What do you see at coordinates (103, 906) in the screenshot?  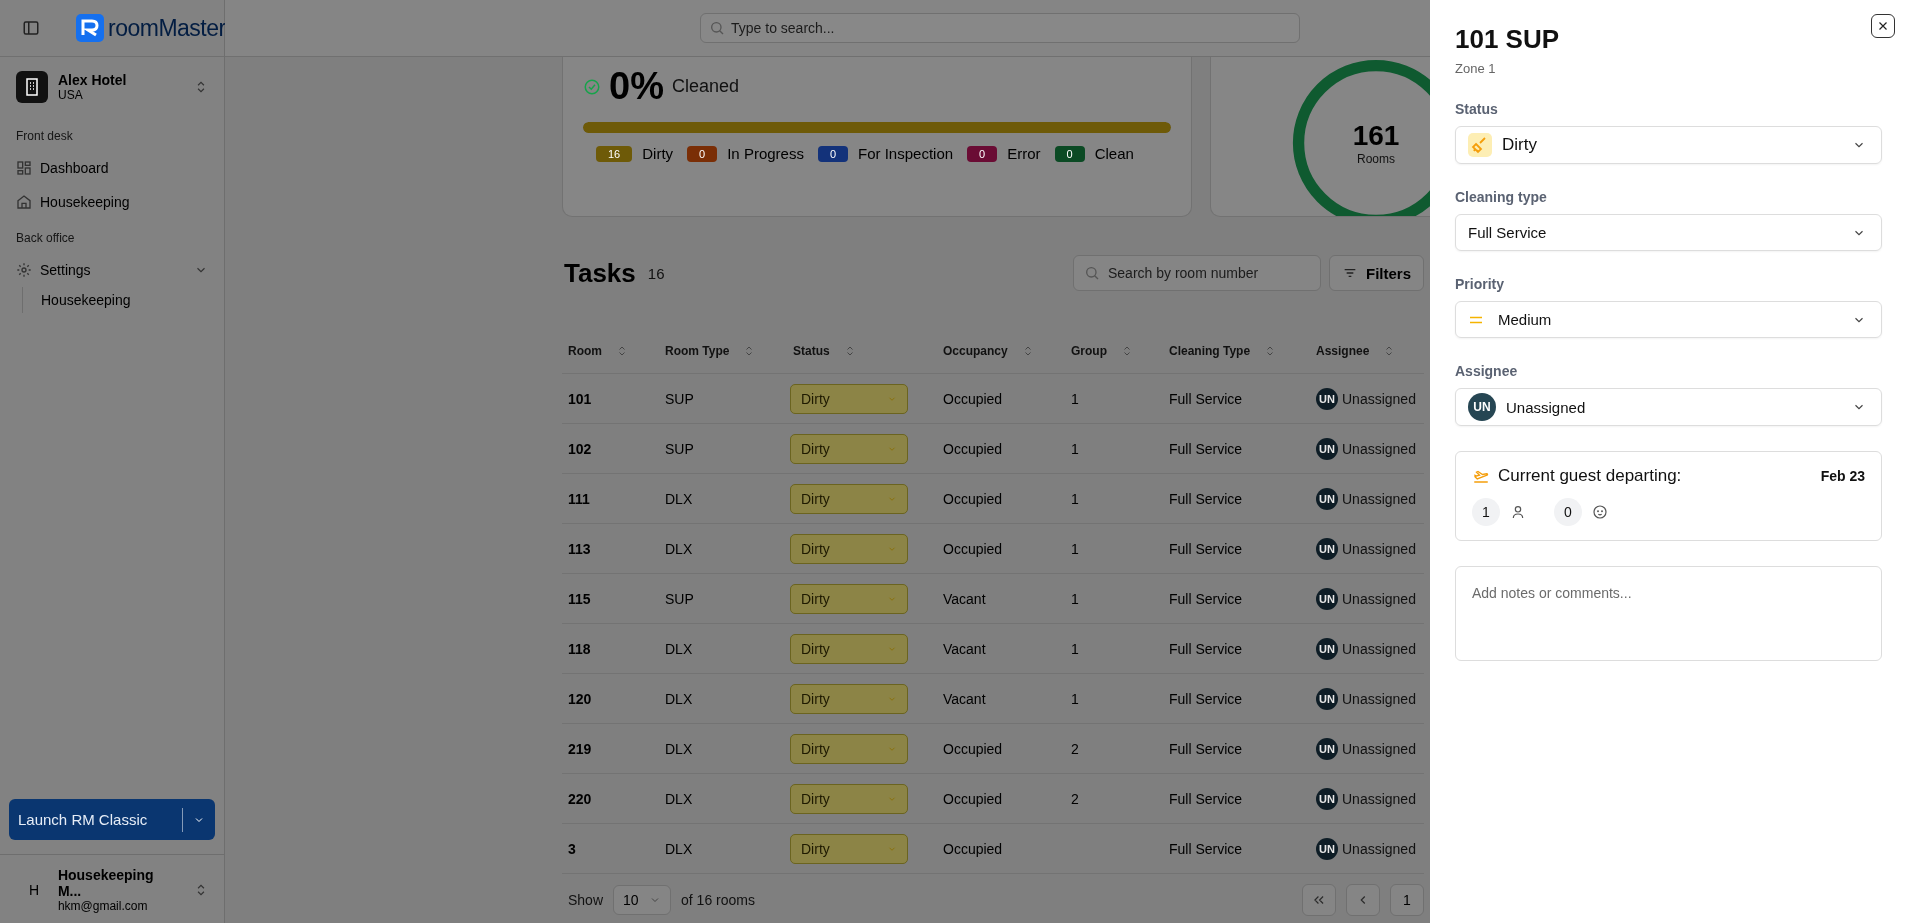 I see `user-email: hkm@gmail.com` at bounding box center [103, 906].